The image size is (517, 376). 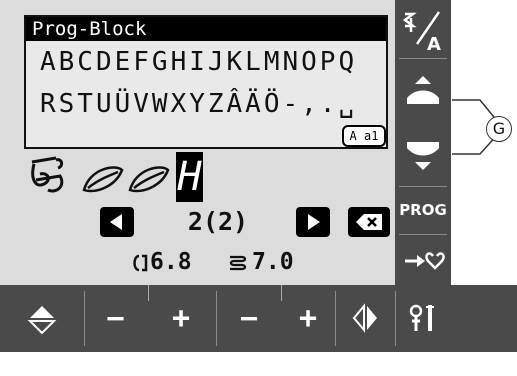 I want to click on callout-area, so click(x=484, y=142).